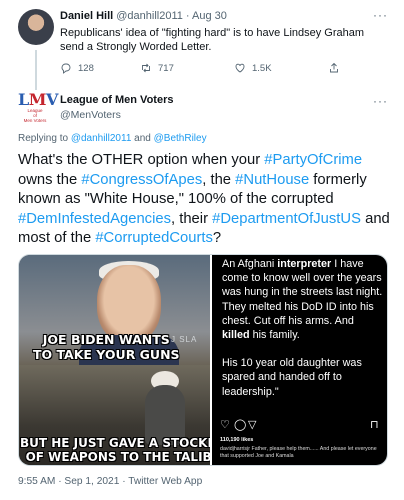 The height and width of the screenshot is (500, 404). What do you see at coordinates (86, 16) in the screenshot?
I see `parent-author-name: Daniel Hill` at bounding box center [86, 16].